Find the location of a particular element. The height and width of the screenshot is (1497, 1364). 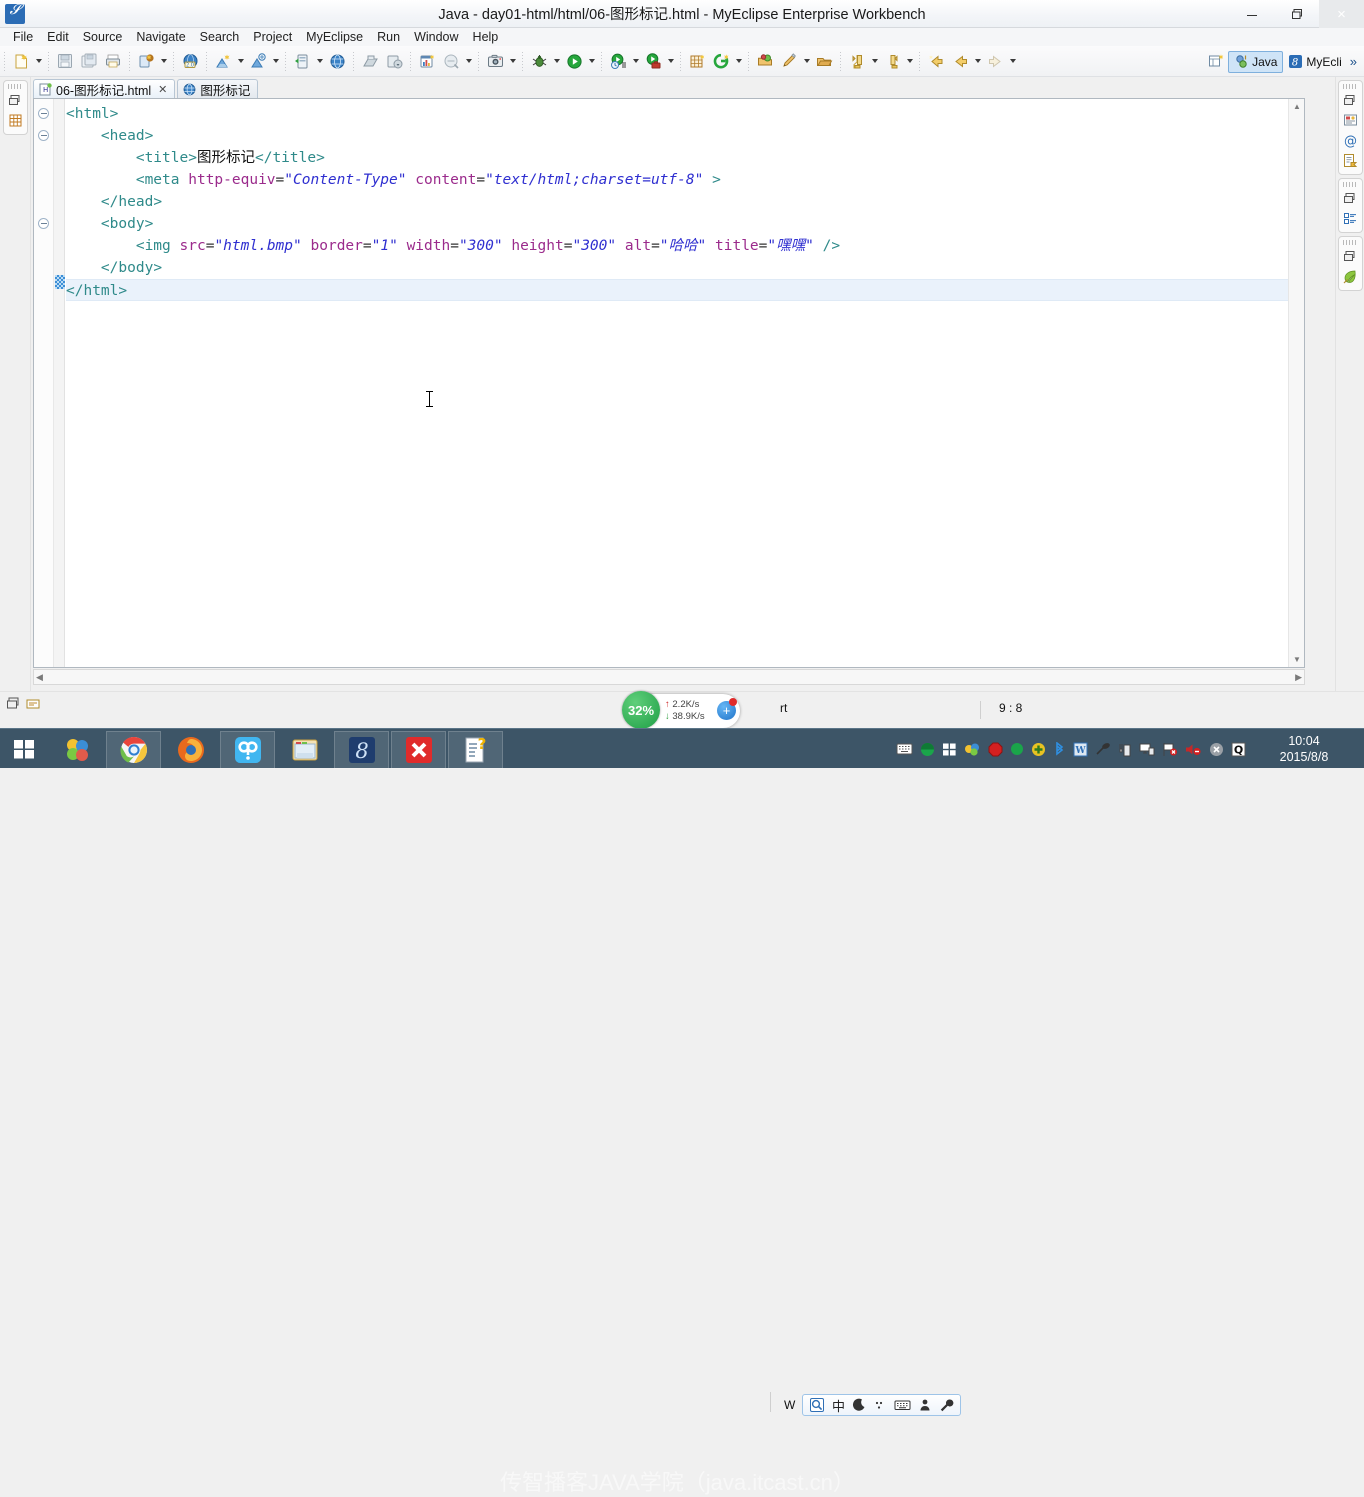

scroll-left-button: ◀ is located at coordinates (39, 677).